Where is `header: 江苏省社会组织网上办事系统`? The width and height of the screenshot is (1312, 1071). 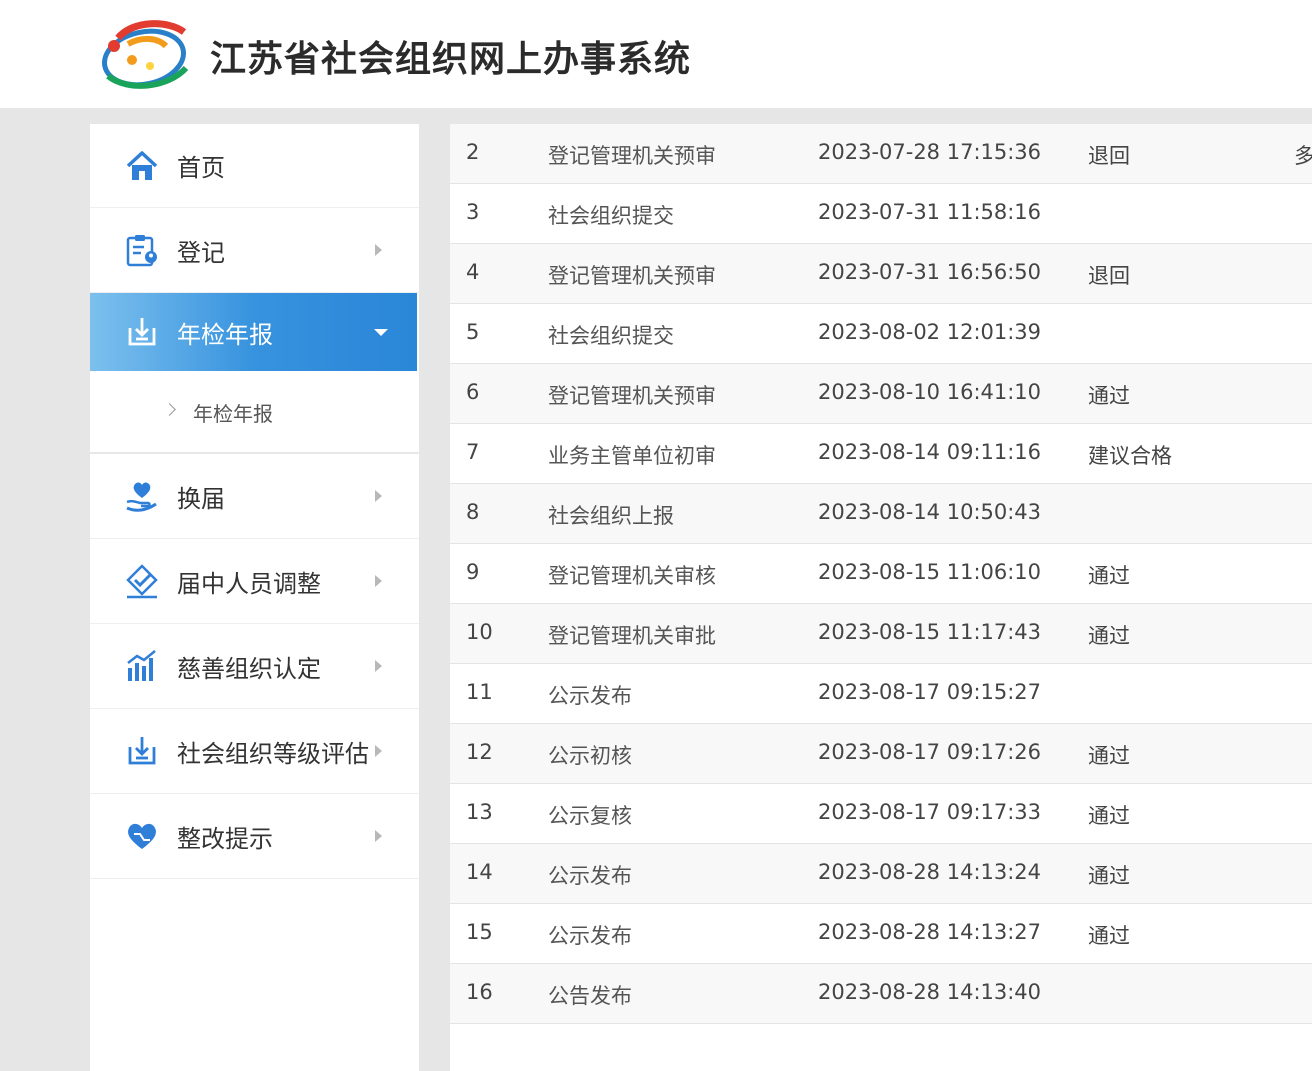
header: 江苏省社会组织网上办事系统 is located at coordinates (656, 54).